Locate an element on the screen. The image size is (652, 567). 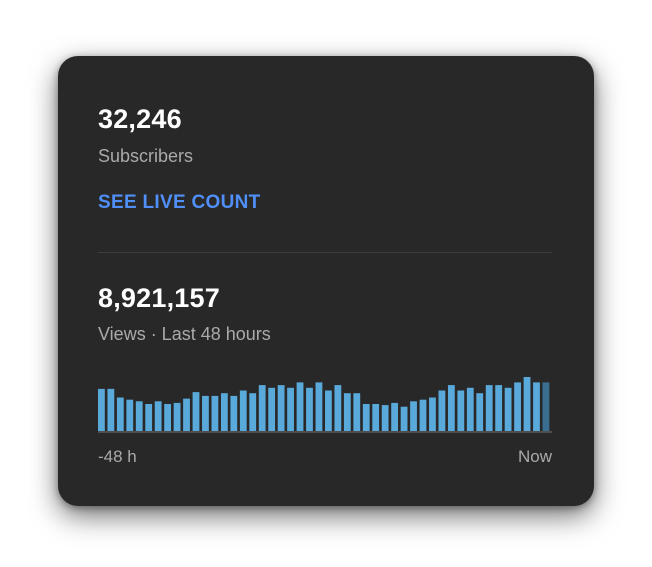
subscriber-label: Subscribers is located at coordinates (146, 156).